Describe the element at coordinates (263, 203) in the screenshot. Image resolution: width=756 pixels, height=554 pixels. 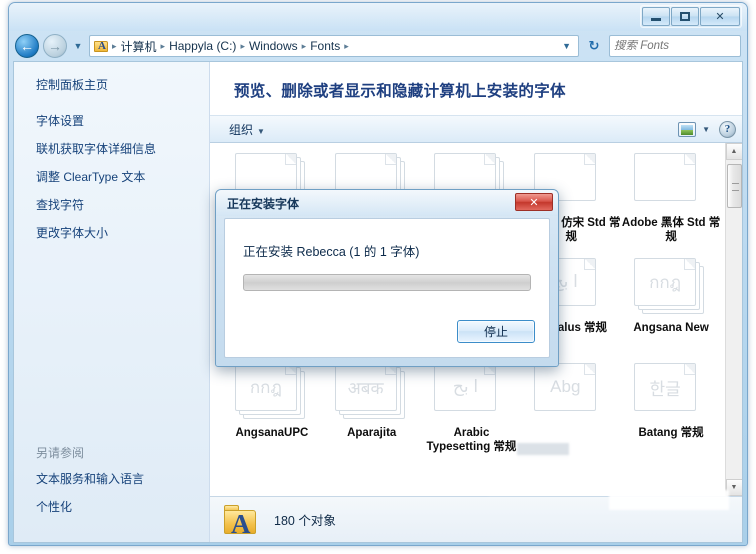
I see `dialog-title: 正在安装字体` at that location.